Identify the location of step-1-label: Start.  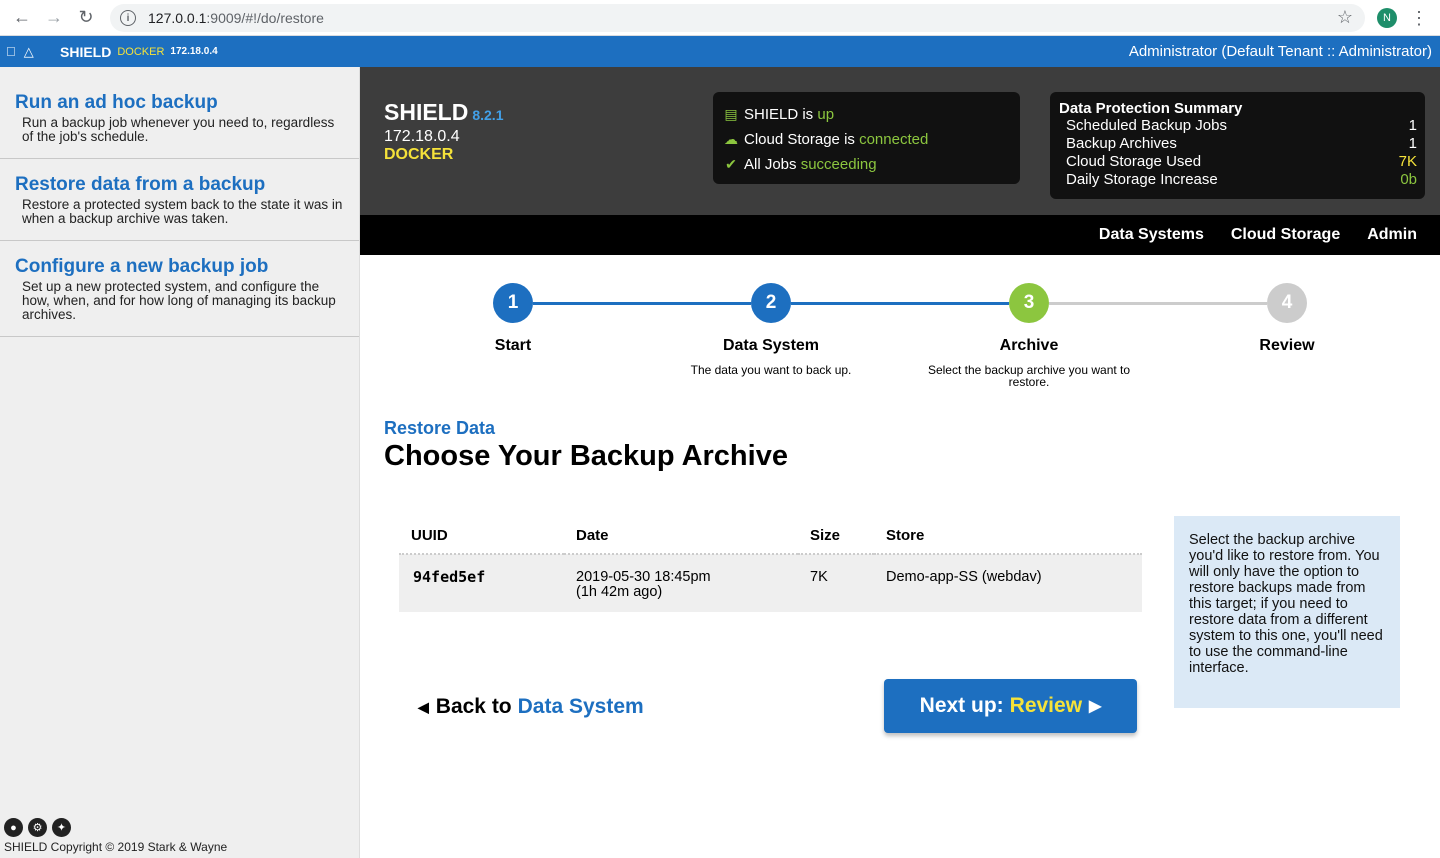
(513, 345).